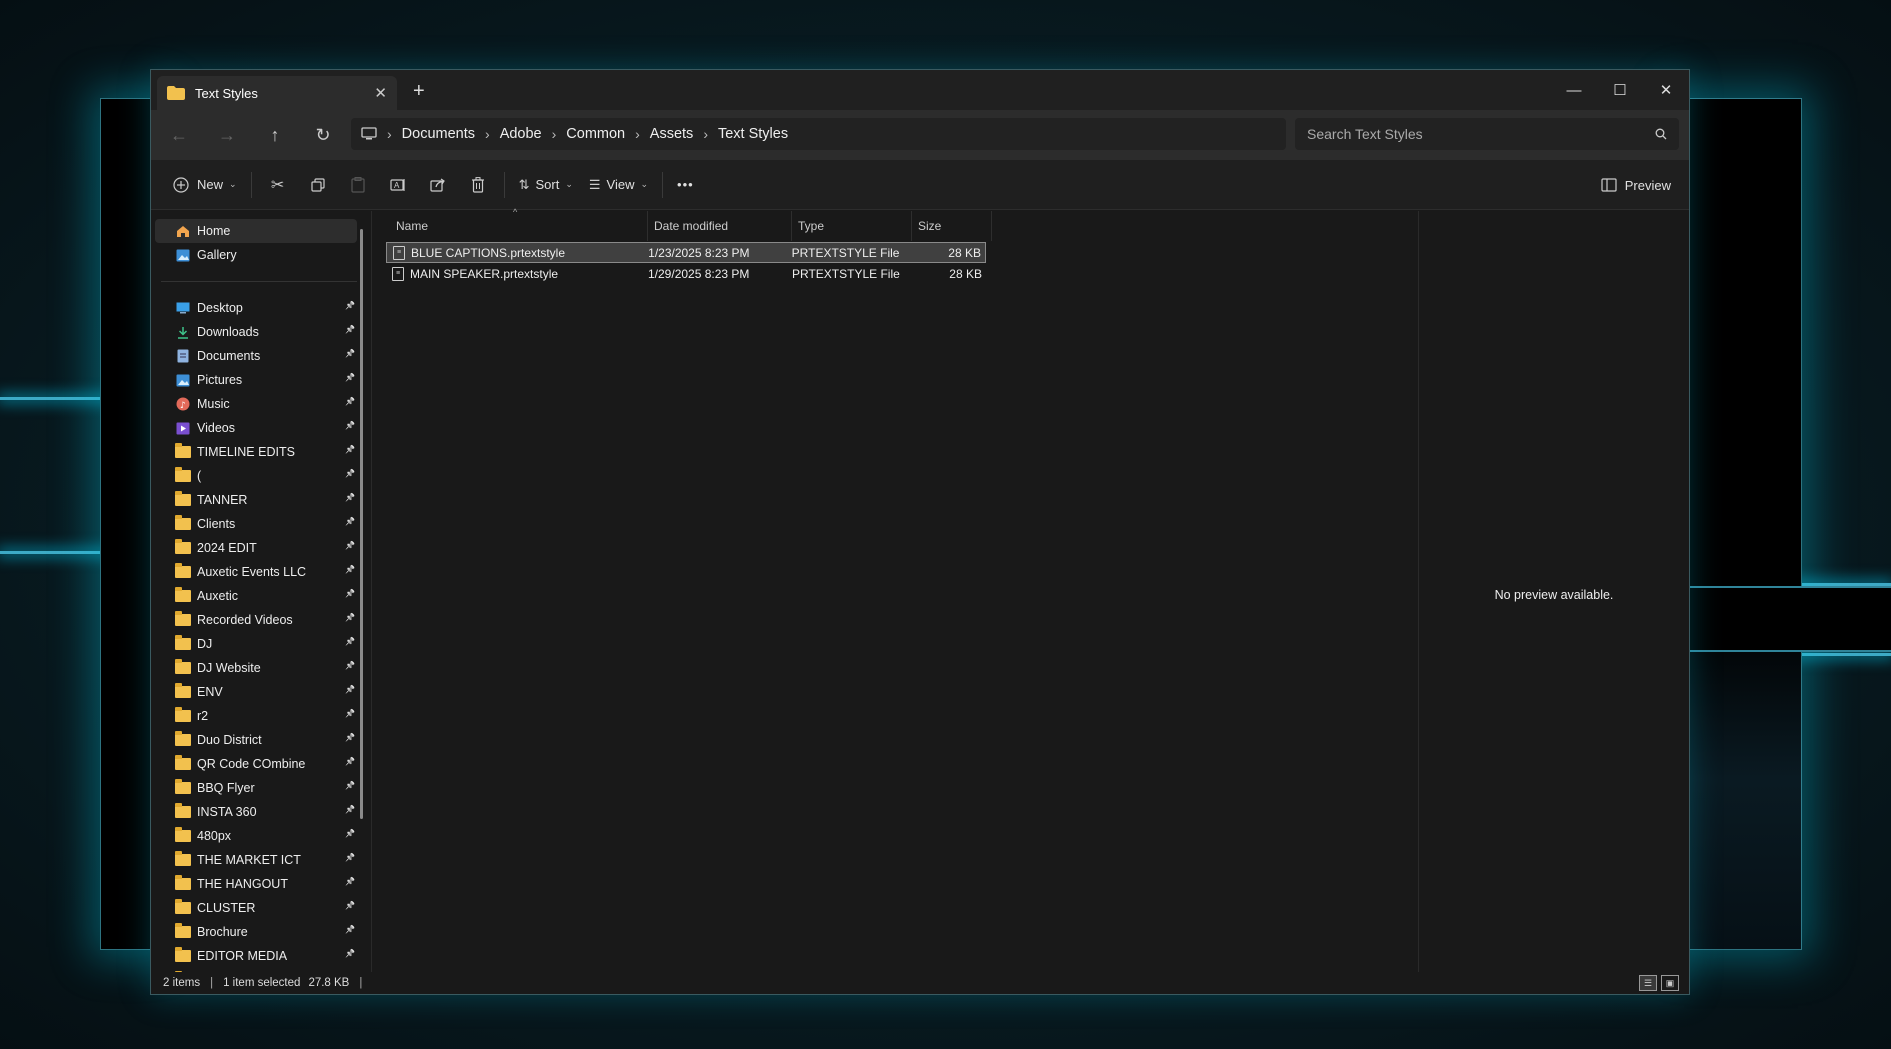 Image resolution: width=1891 pixels, height=1049 pixels. Describe the element at coordinates (254, 308) in the screenshot. I see `sidebar-item-desktop: Desktop 📌` at that location.